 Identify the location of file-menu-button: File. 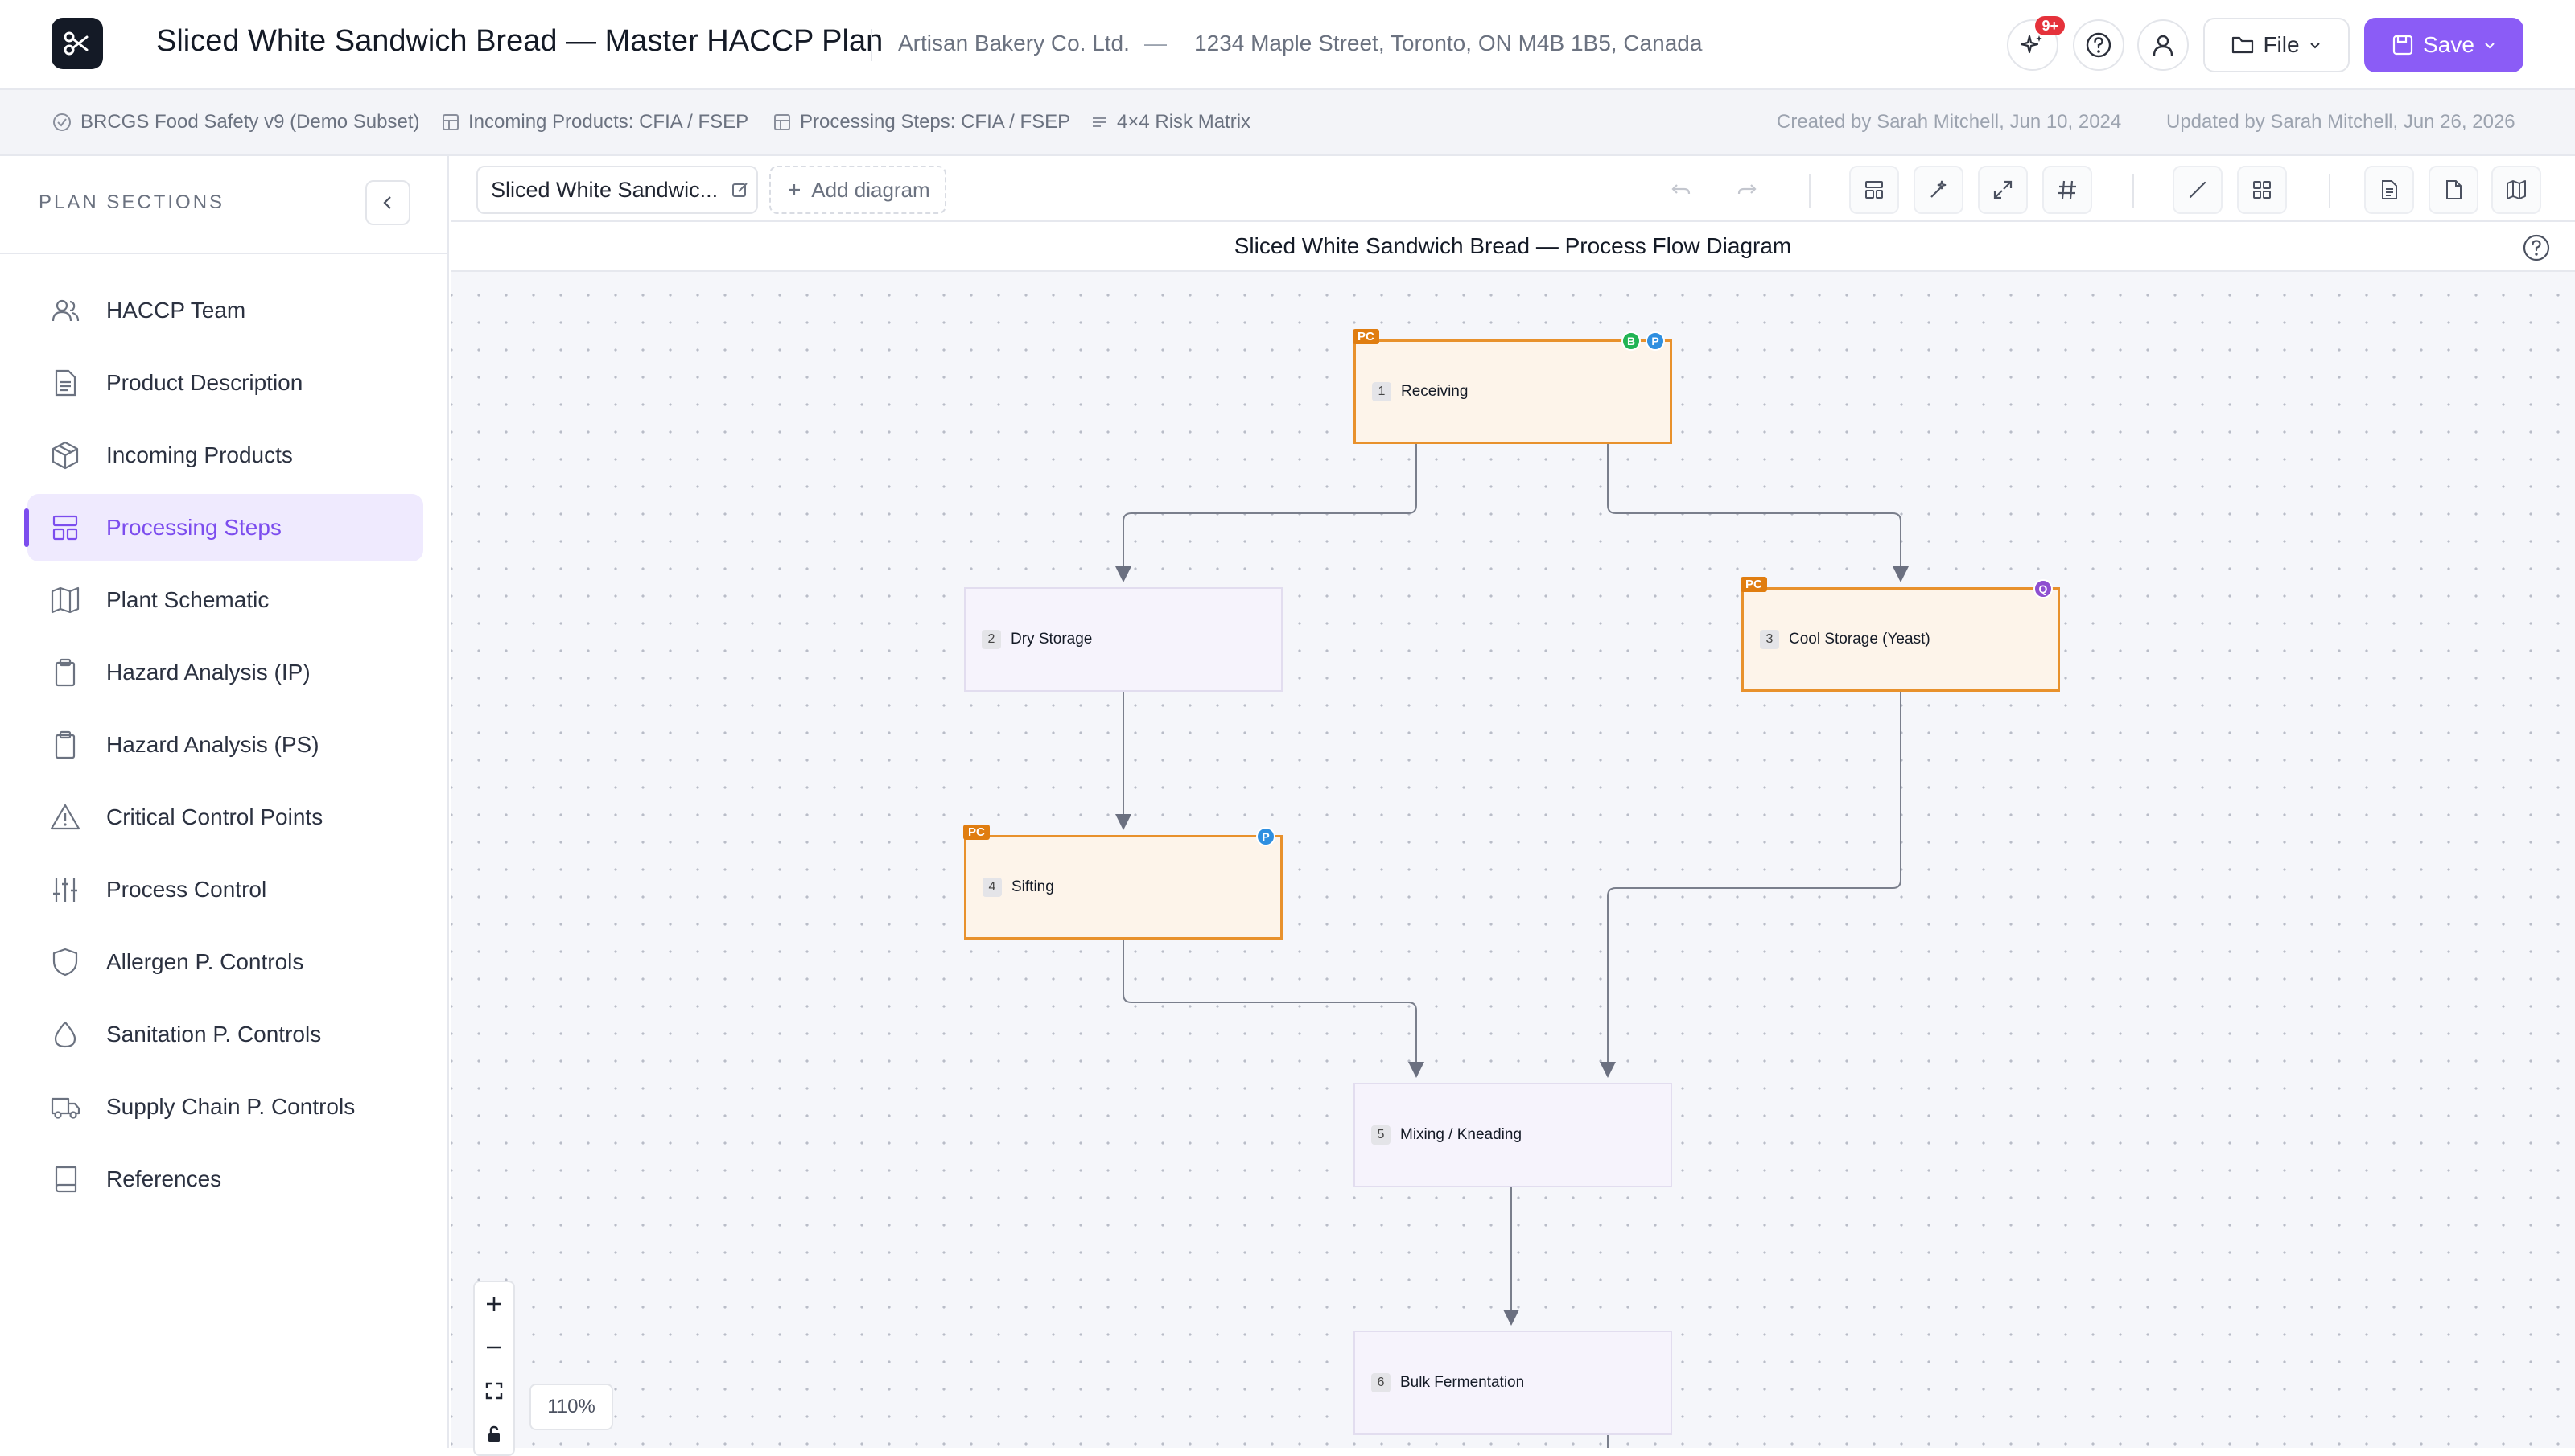
(2276, 45).